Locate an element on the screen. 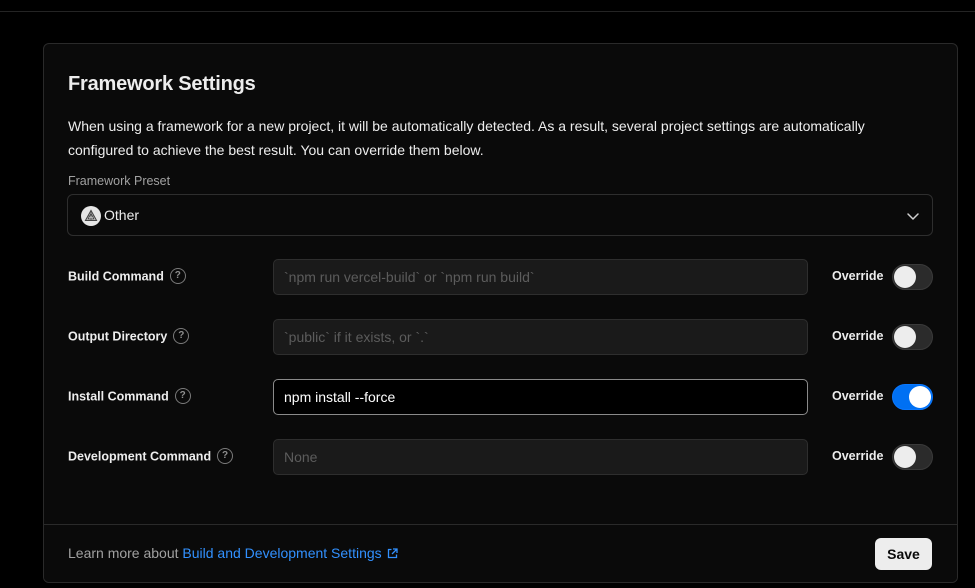 This screenshot has height=588, width=975. framework-preset-label: Framework Preset is located at coordinates (119, 181).